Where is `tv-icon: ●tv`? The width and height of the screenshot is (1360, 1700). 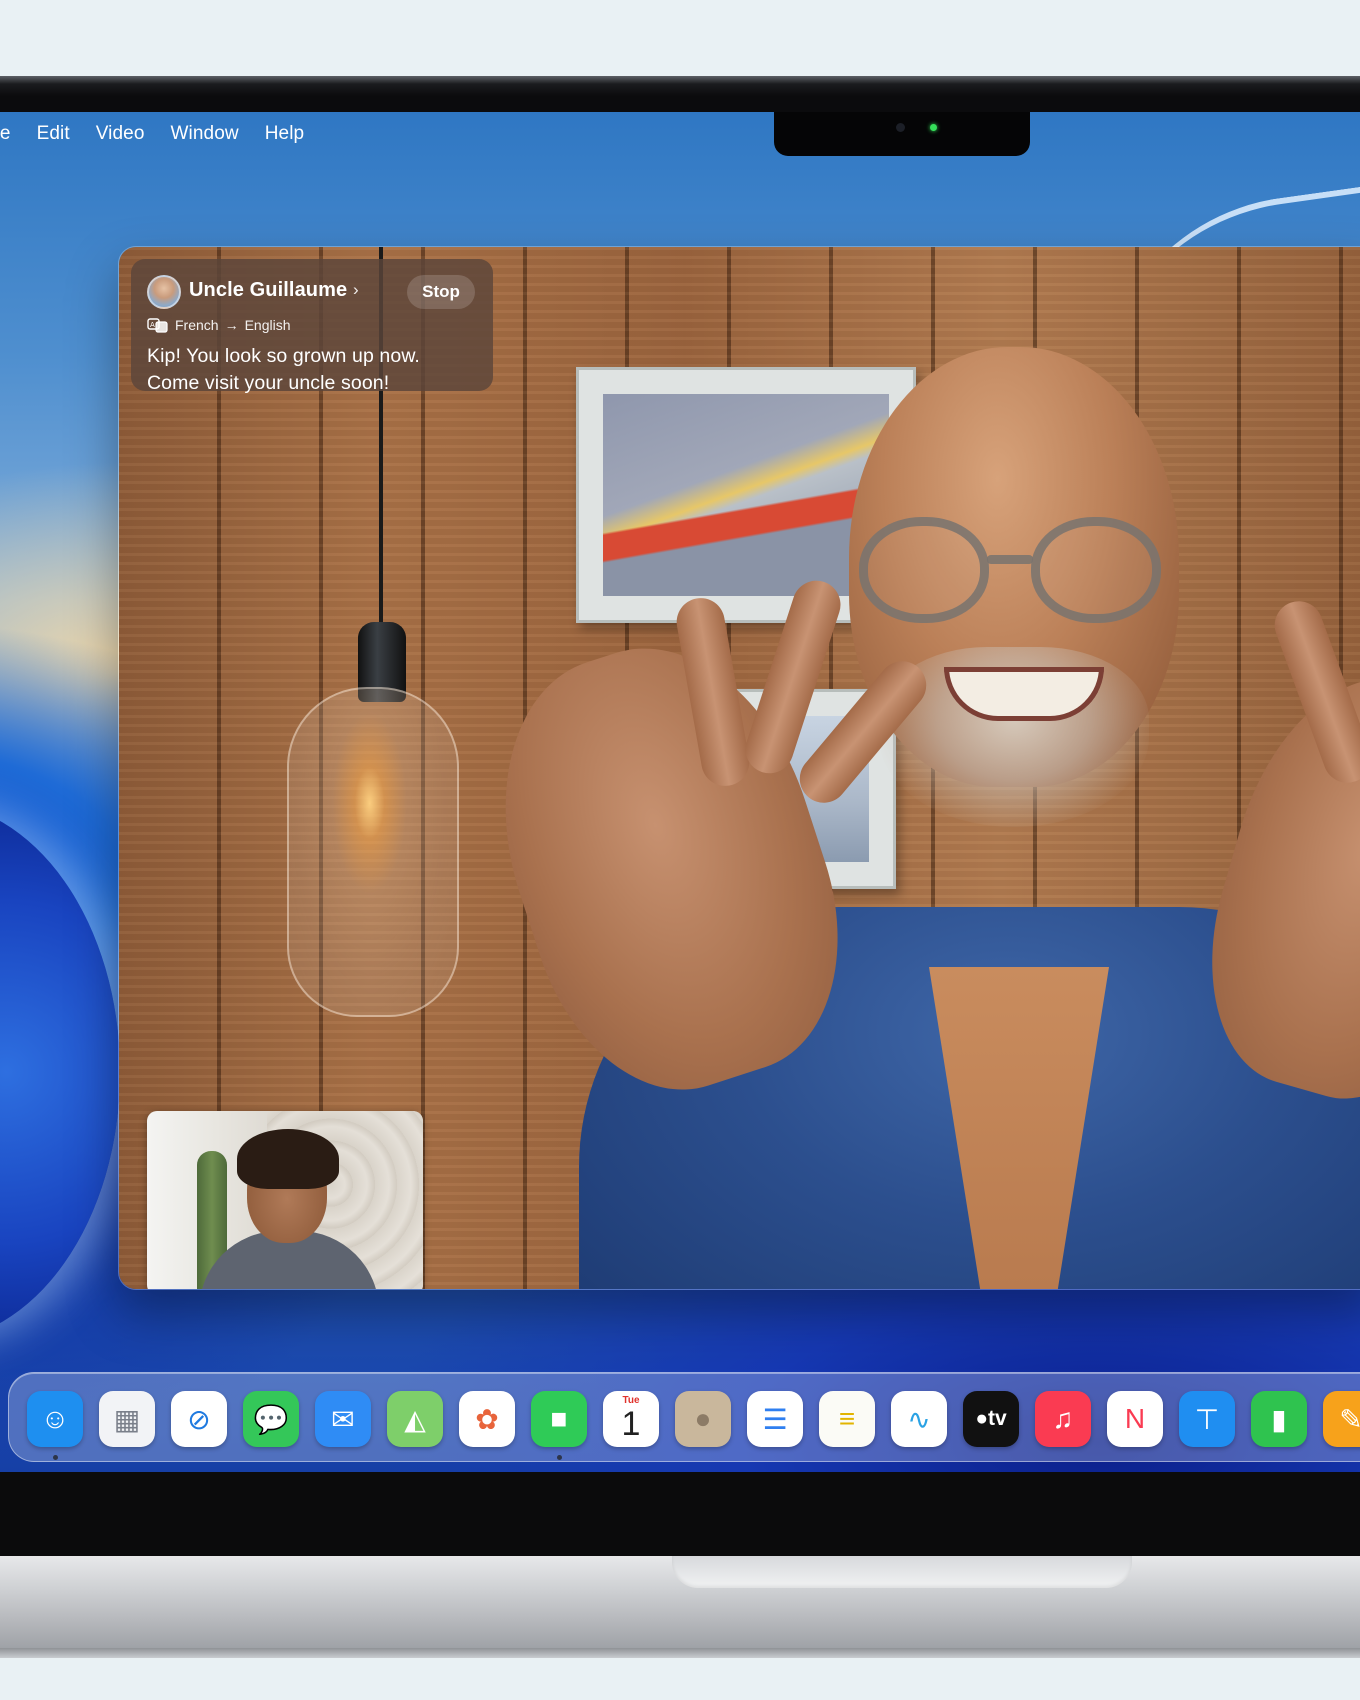
tv-icon: ●tv is located at coordinates (991, 1418).